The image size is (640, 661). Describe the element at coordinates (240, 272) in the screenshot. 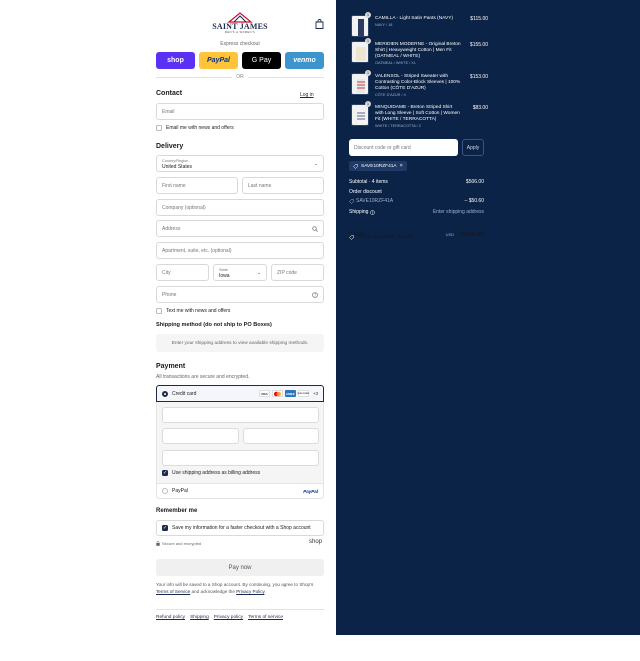

I see `state-select: State Iowa ⌄` at that location.